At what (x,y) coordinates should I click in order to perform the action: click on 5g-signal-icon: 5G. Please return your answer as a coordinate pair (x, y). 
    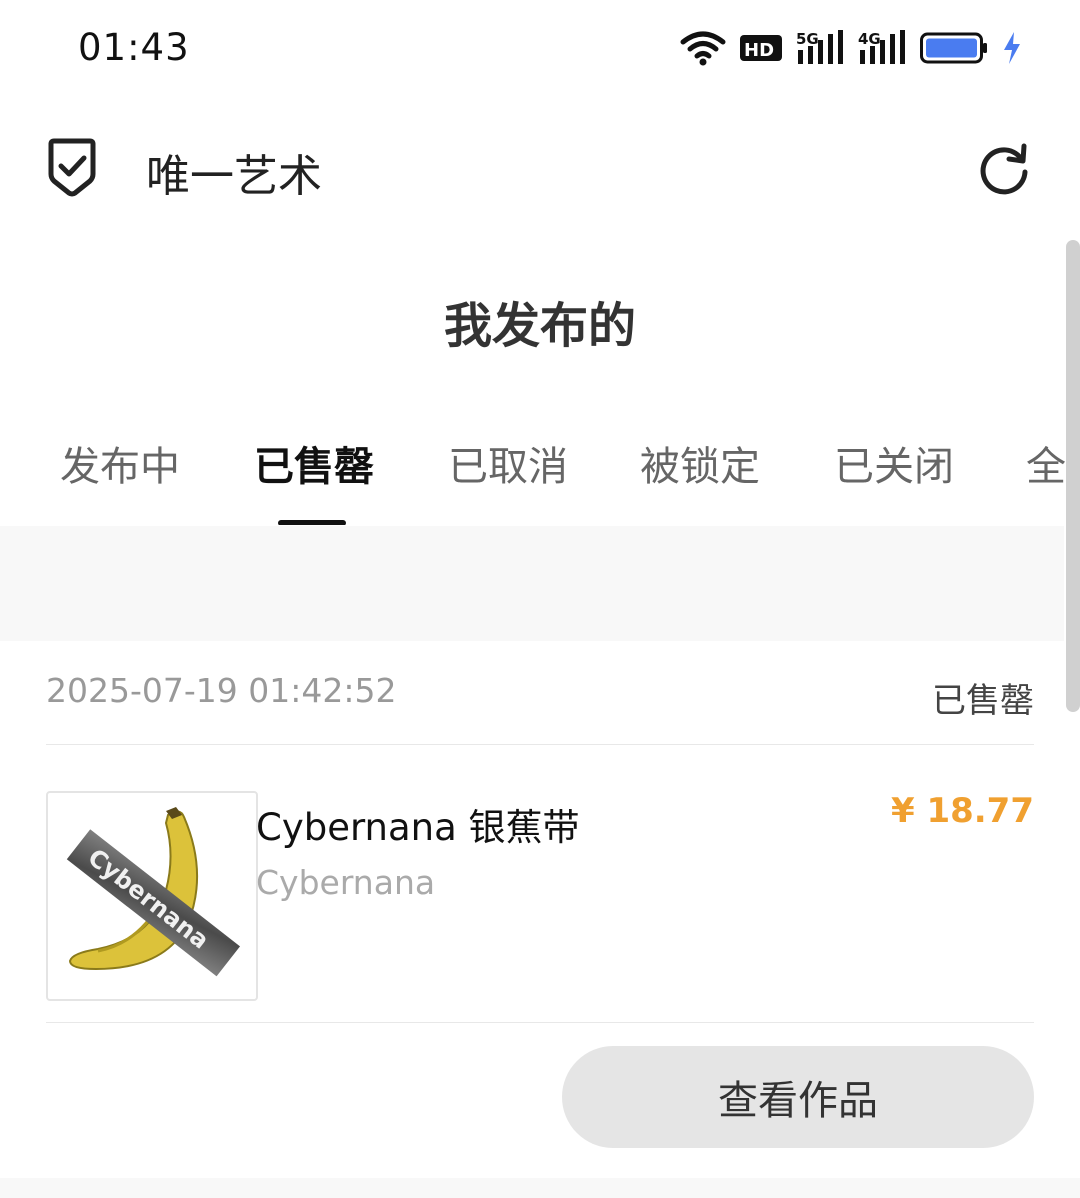
    Looking at the image, I should click on (819, 47).